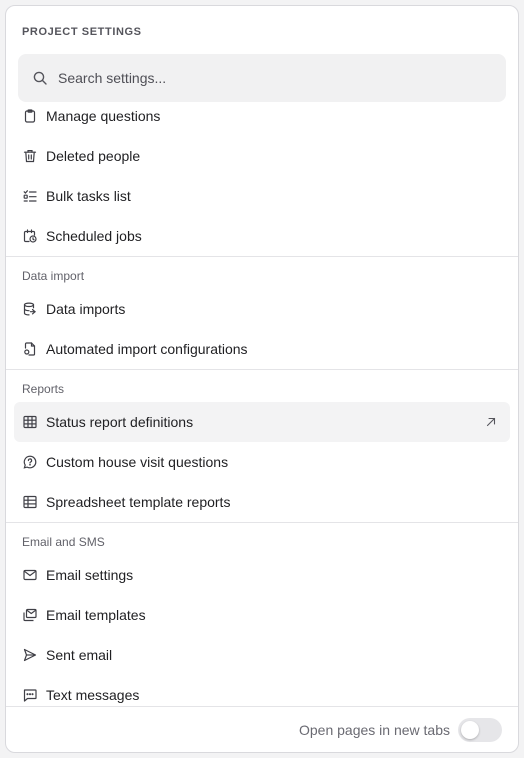 The height and width of the screenshot is (758, 524). I want to click on settings-item-email-settings: Email settings, so click(262, 575).